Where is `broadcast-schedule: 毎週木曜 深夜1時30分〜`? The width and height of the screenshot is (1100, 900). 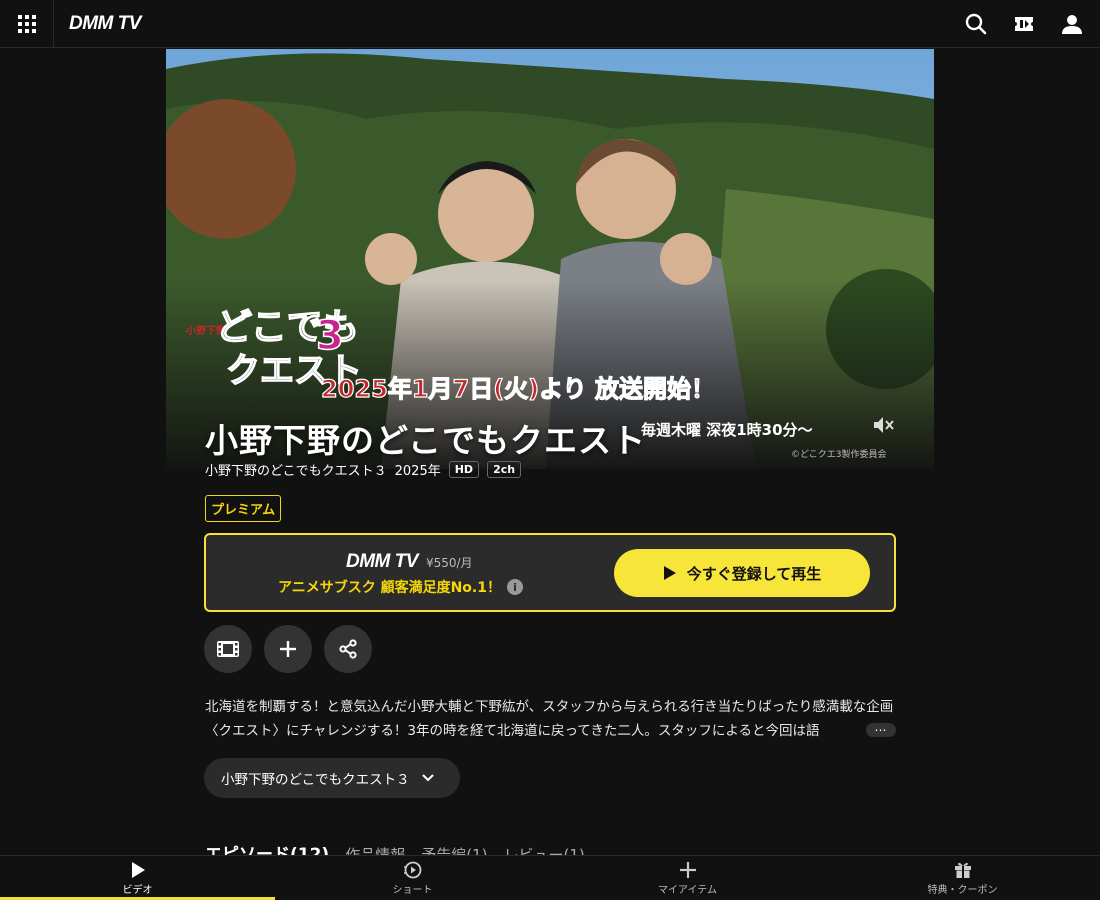 broadcast-schedule: 毎週木曜 深夜1時30分〜 is located at coordinates (727, 430).